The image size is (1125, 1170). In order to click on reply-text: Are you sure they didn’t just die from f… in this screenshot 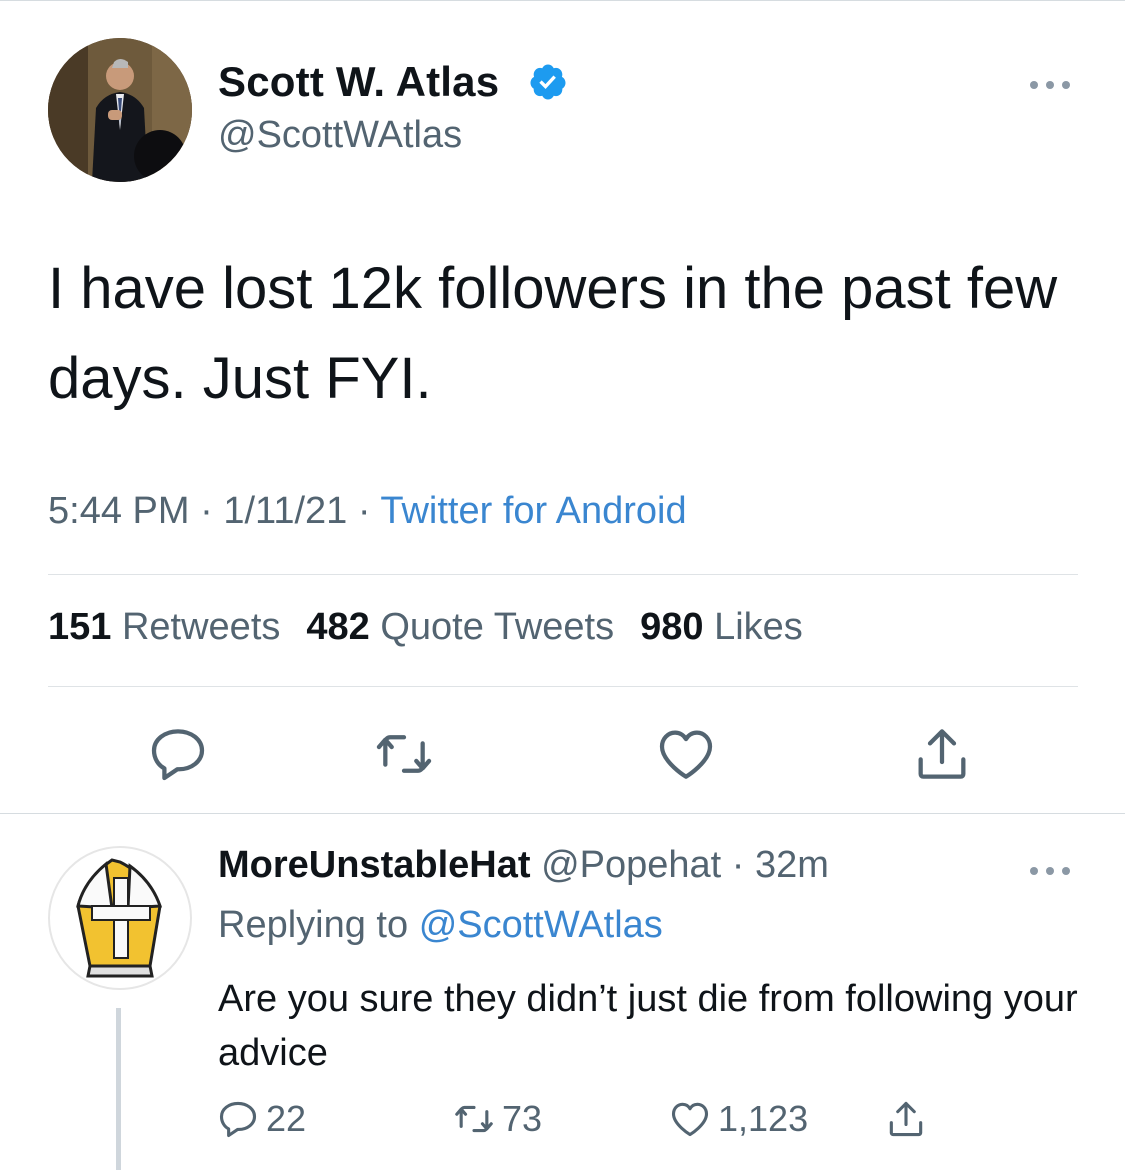, I will do `click(648, 1026)`.